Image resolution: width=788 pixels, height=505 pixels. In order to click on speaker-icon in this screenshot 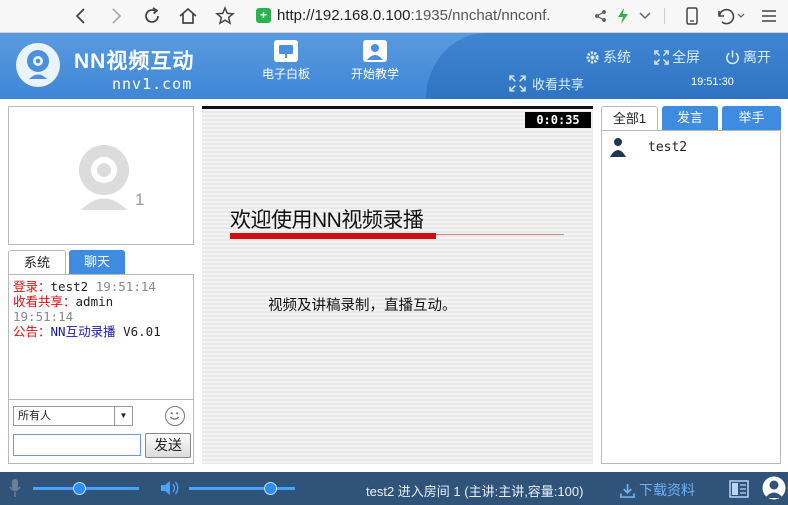, I will do `click(170, 488)`.